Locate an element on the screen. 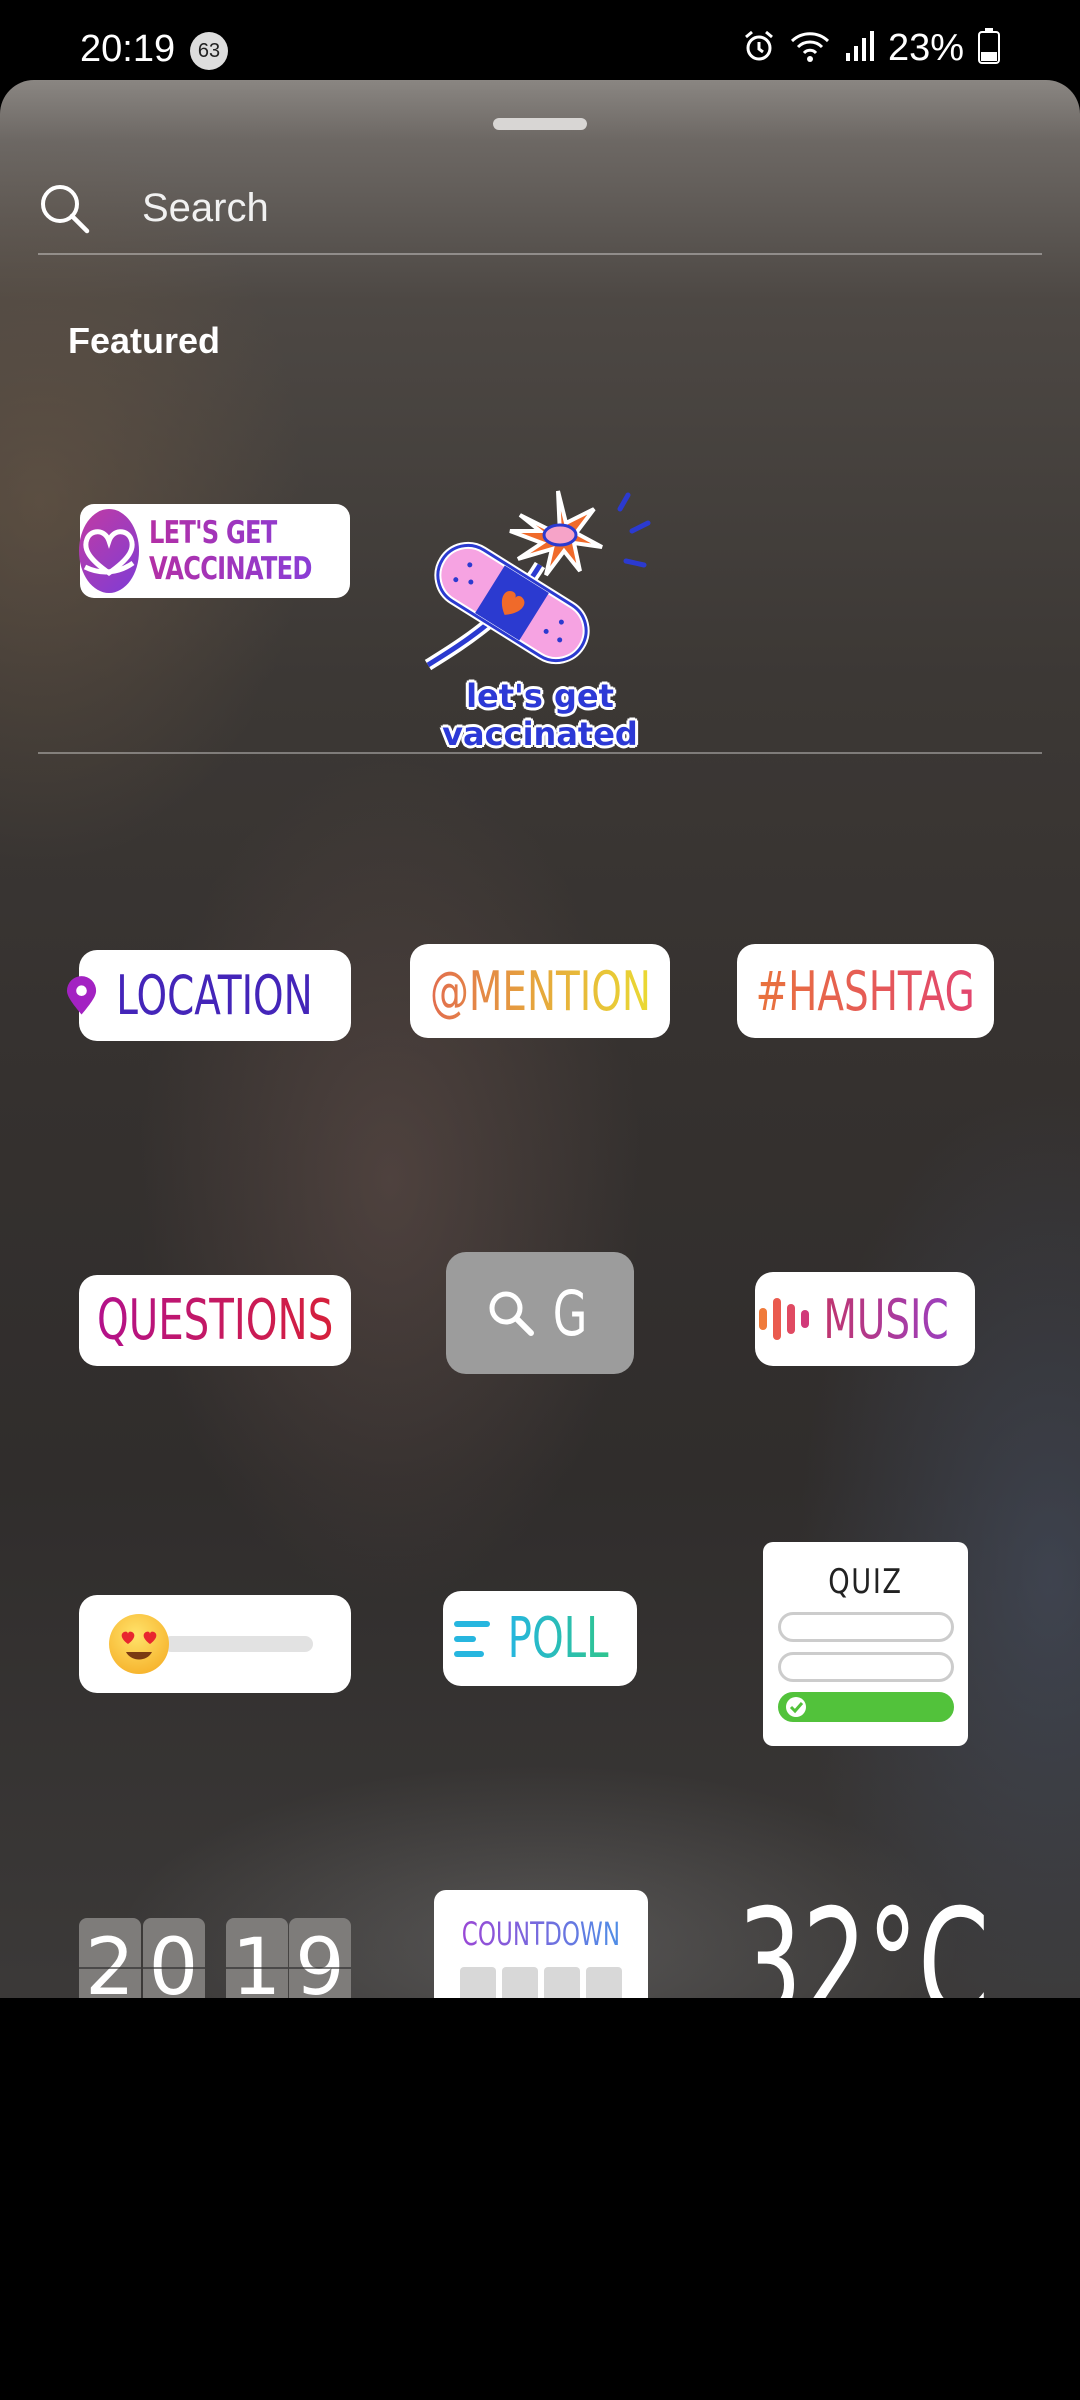  hashtag-sticker: #HASHTAG is located at coordinates (865, 991).